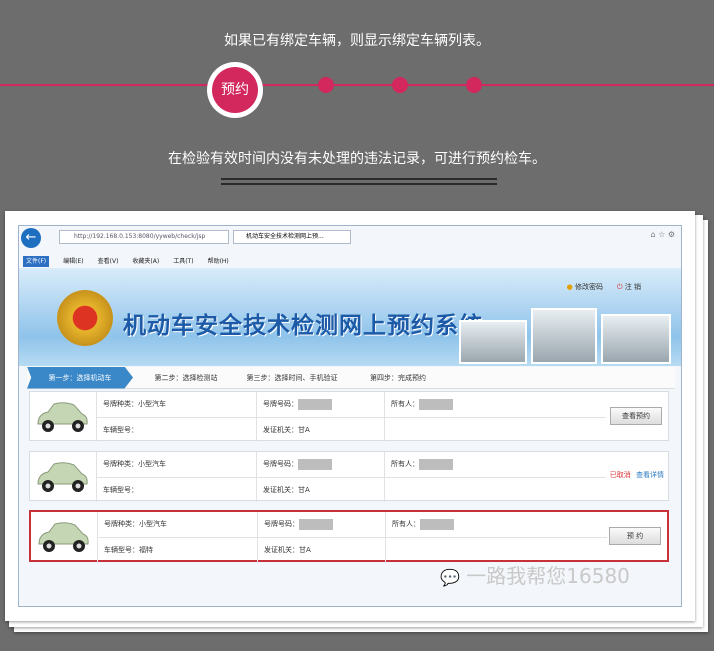  What do you see at coordinates (80, 377) in the screenshot?
I see `step-1: 第一步：选择机动车` at bounding box center [80, 377].